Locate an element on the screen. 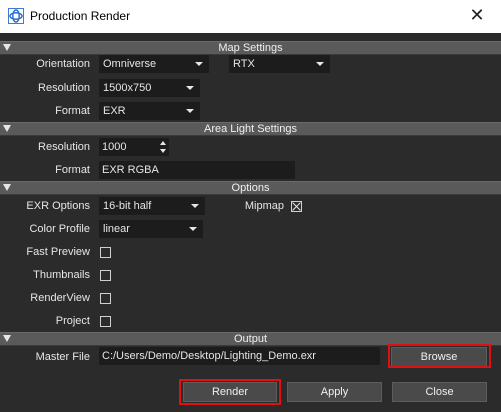  apply-button: Apply is located at coordinates (334, 392).